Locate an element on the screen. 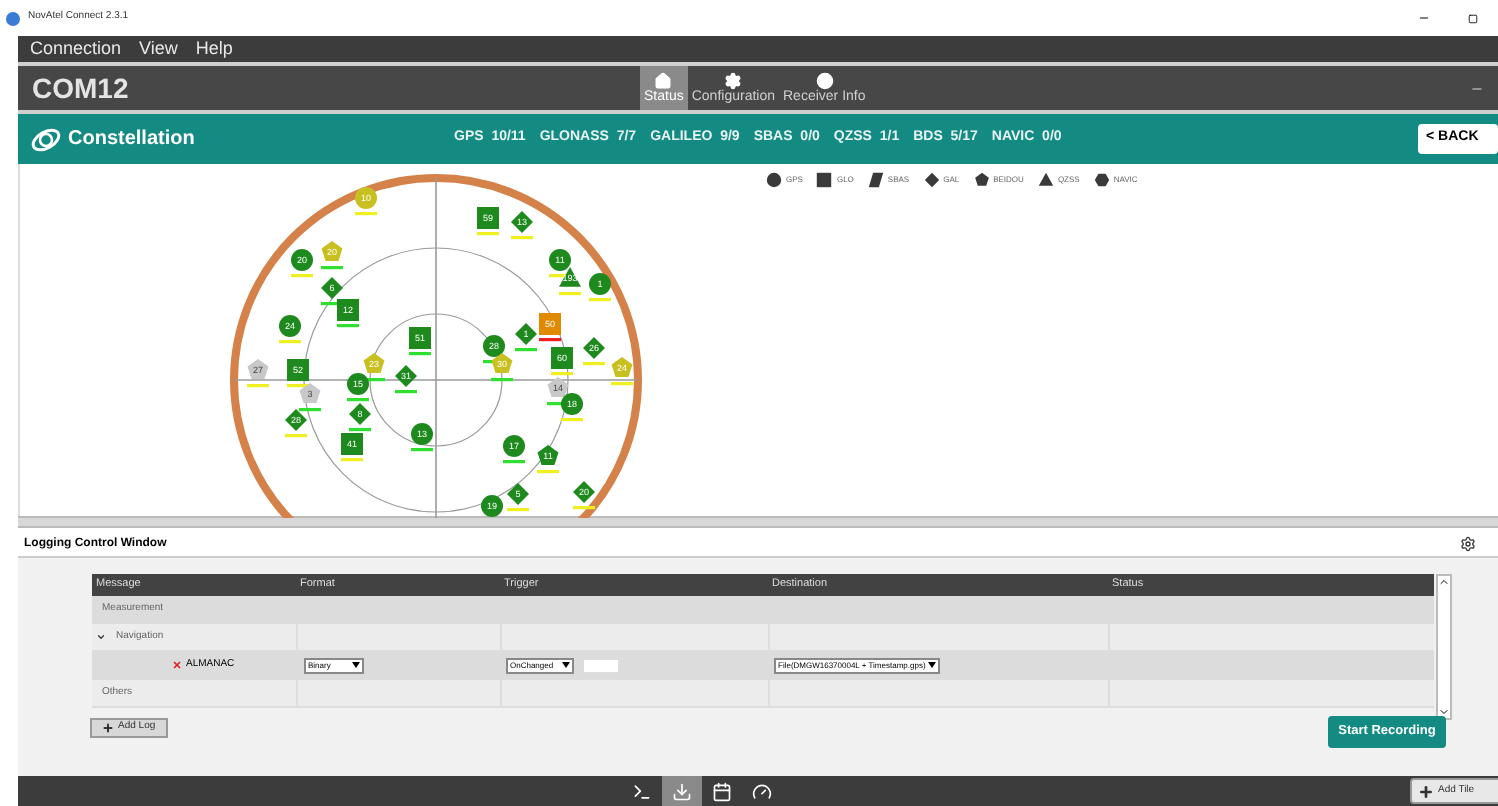  connection-title: COM12 is located at coordinates (80, 88).